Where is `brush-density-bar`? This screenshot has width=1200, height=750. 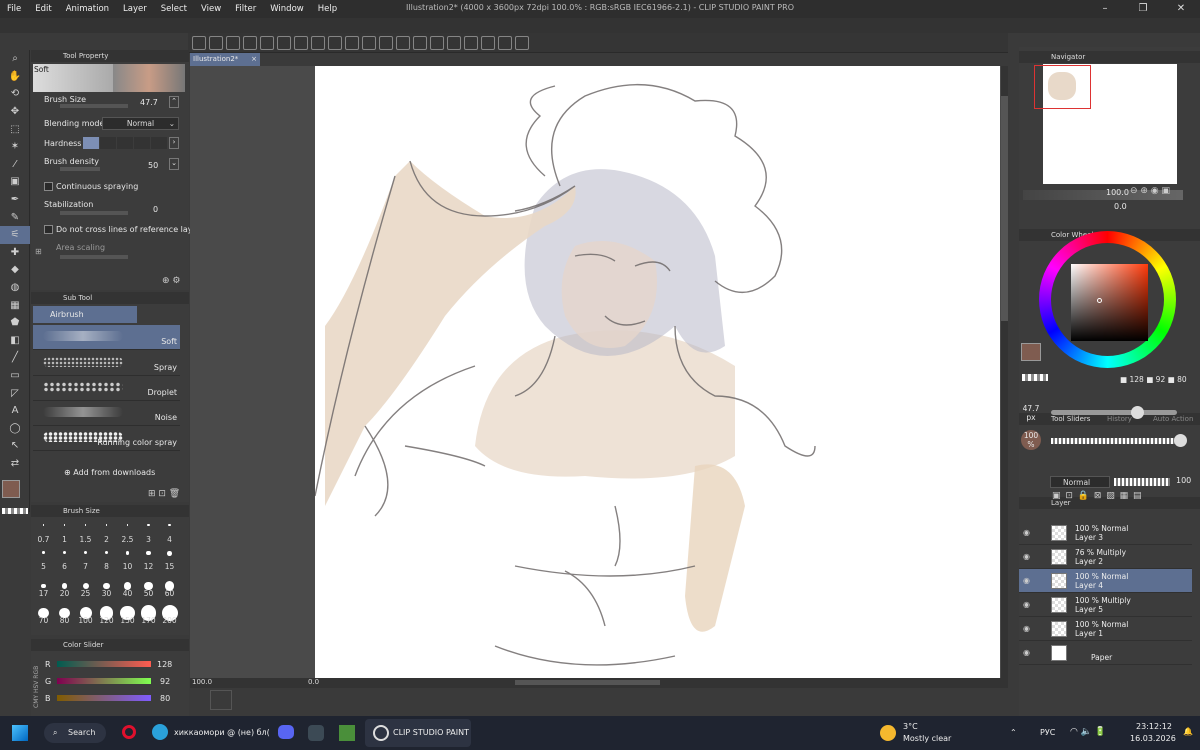
brush-density-bar is located at coordinates (80, 169).